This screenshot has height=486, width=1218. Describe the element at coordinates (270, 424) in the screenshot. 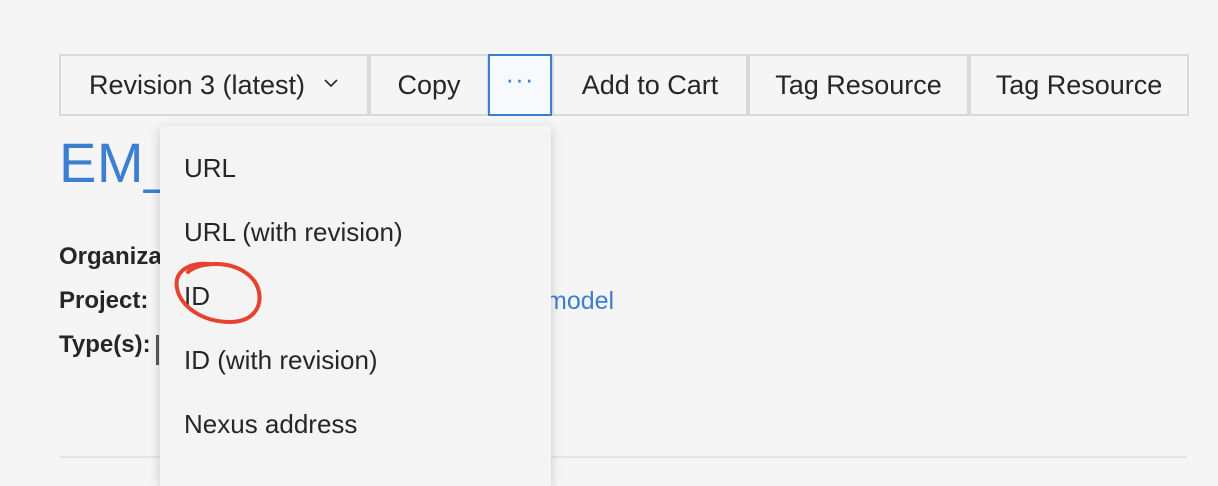

I see `menu-item-nexus-address: Nexus address` at that location.